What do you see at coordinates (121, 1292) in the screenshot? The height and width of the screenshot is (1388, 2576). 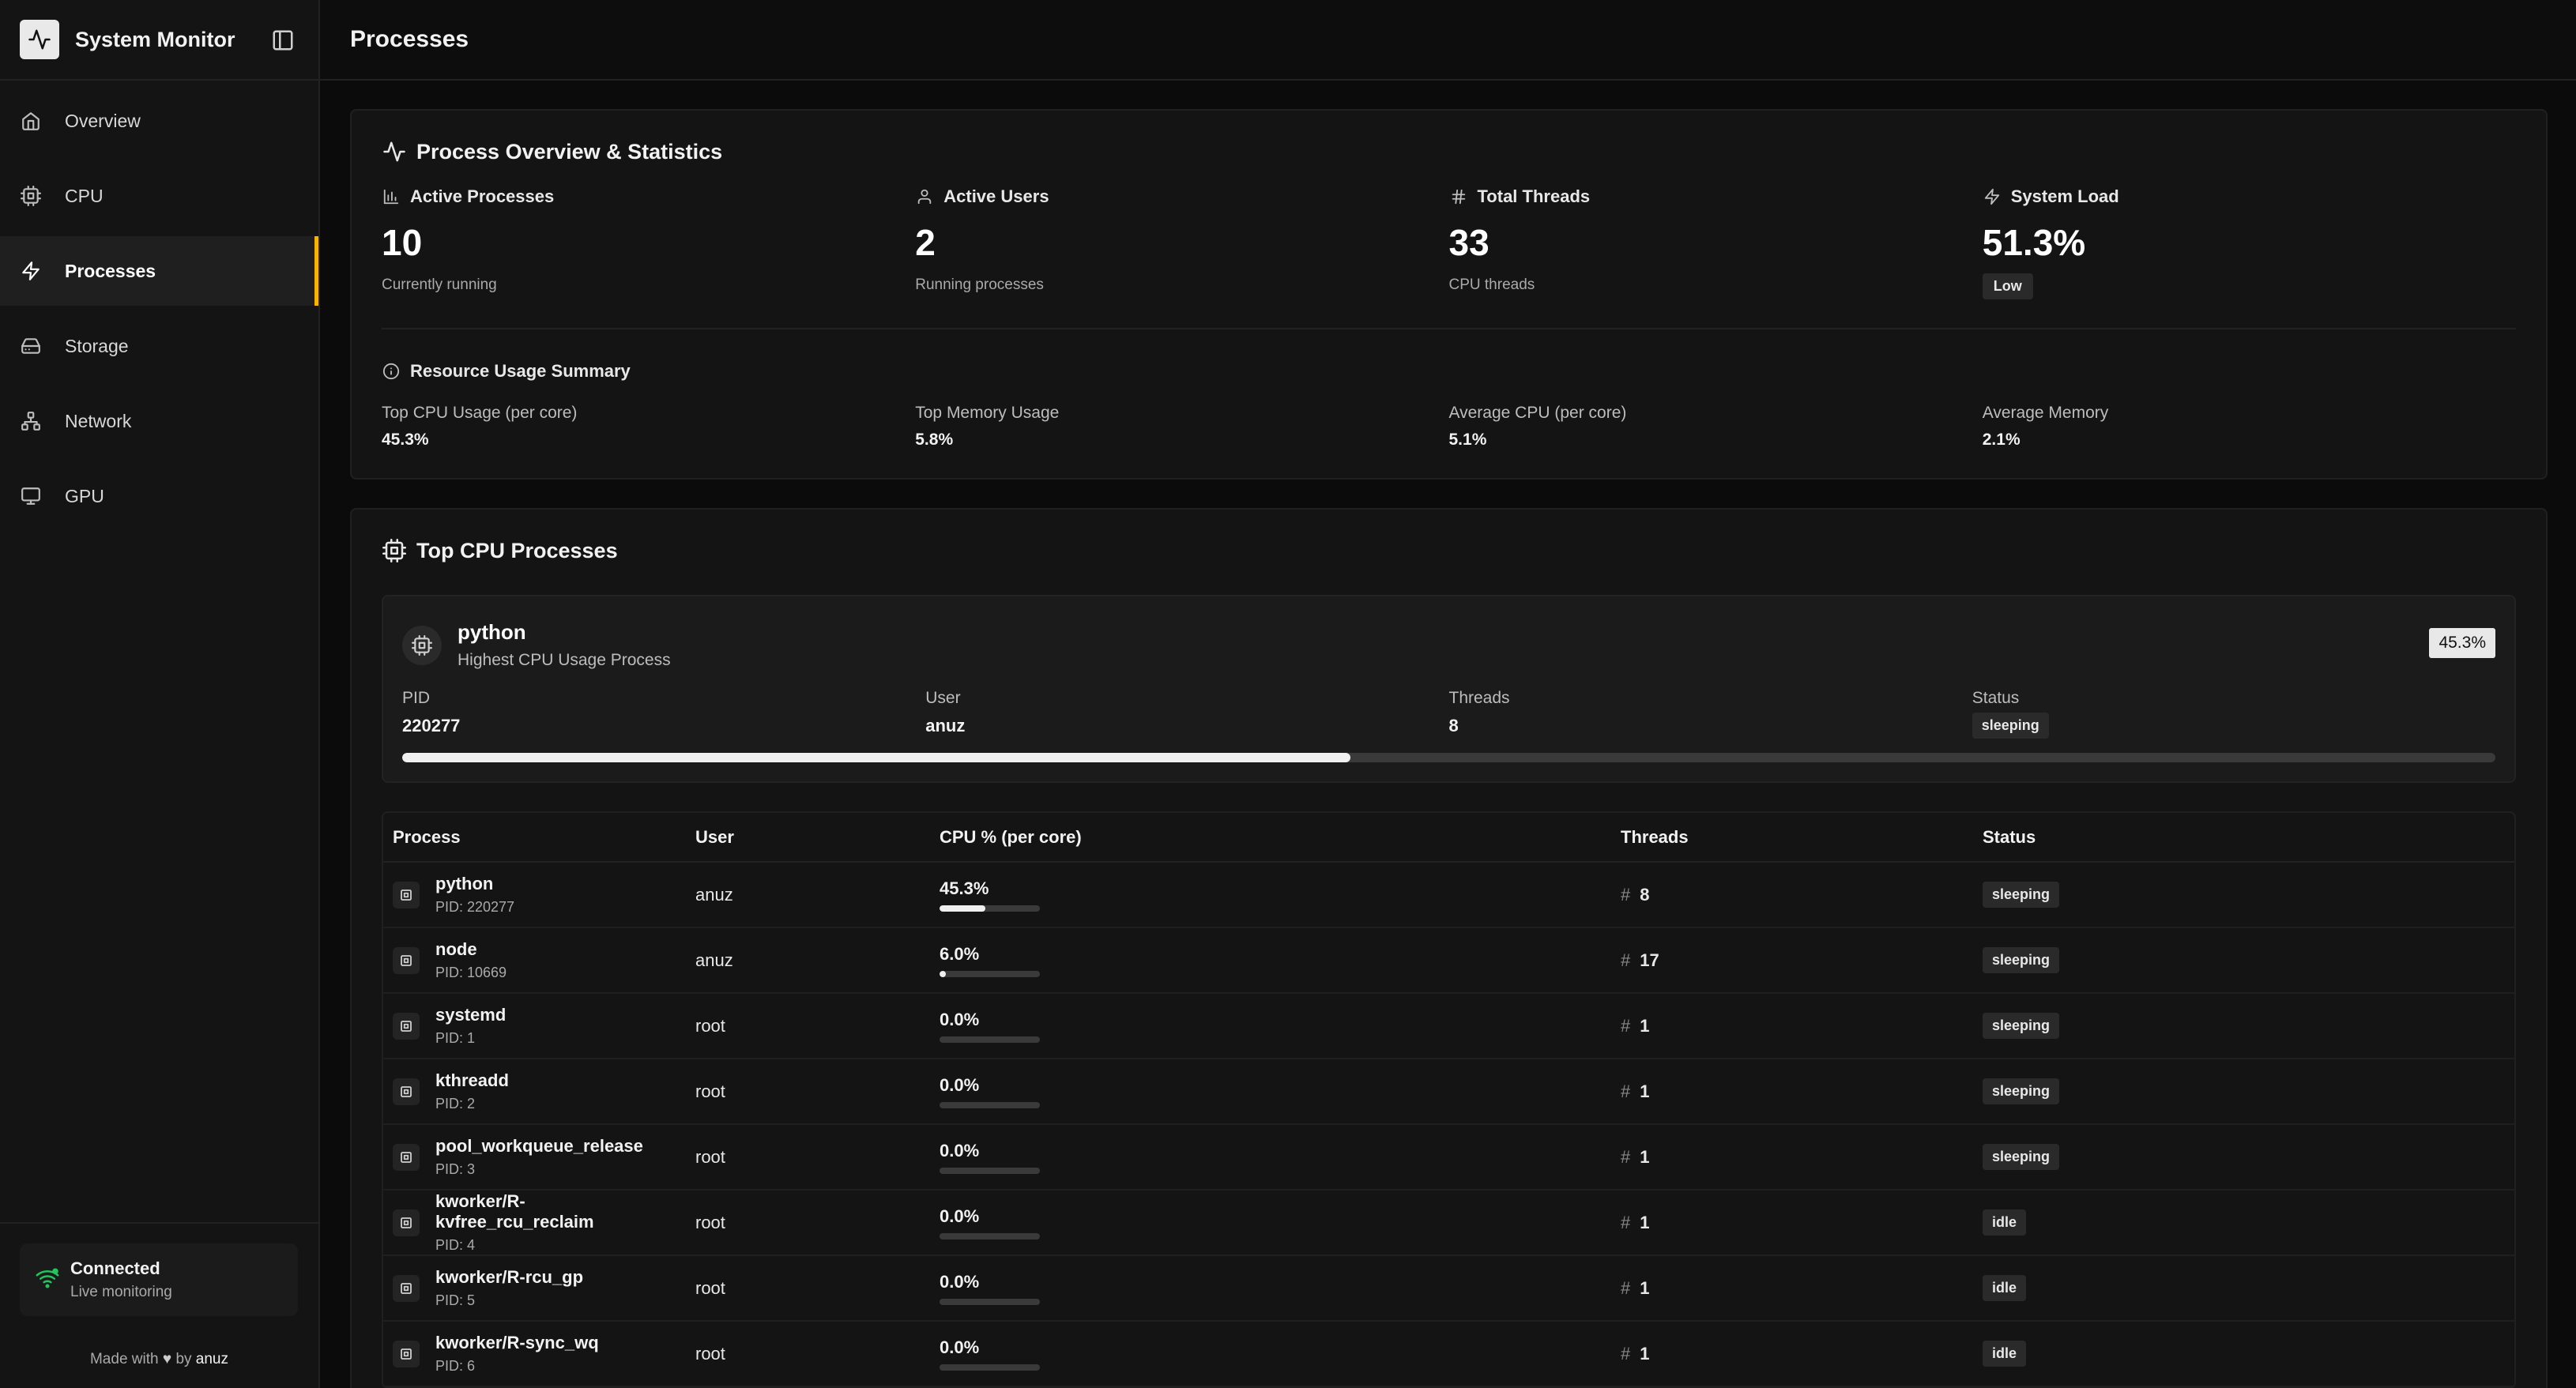 I see `connection-subtitle: Live monitoring` at bounding box center [121, 1292].